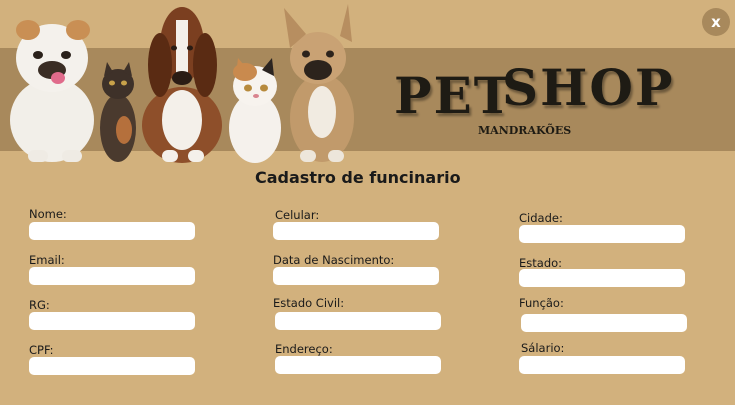  I want to click on close-icon: x, so click(716, 22).